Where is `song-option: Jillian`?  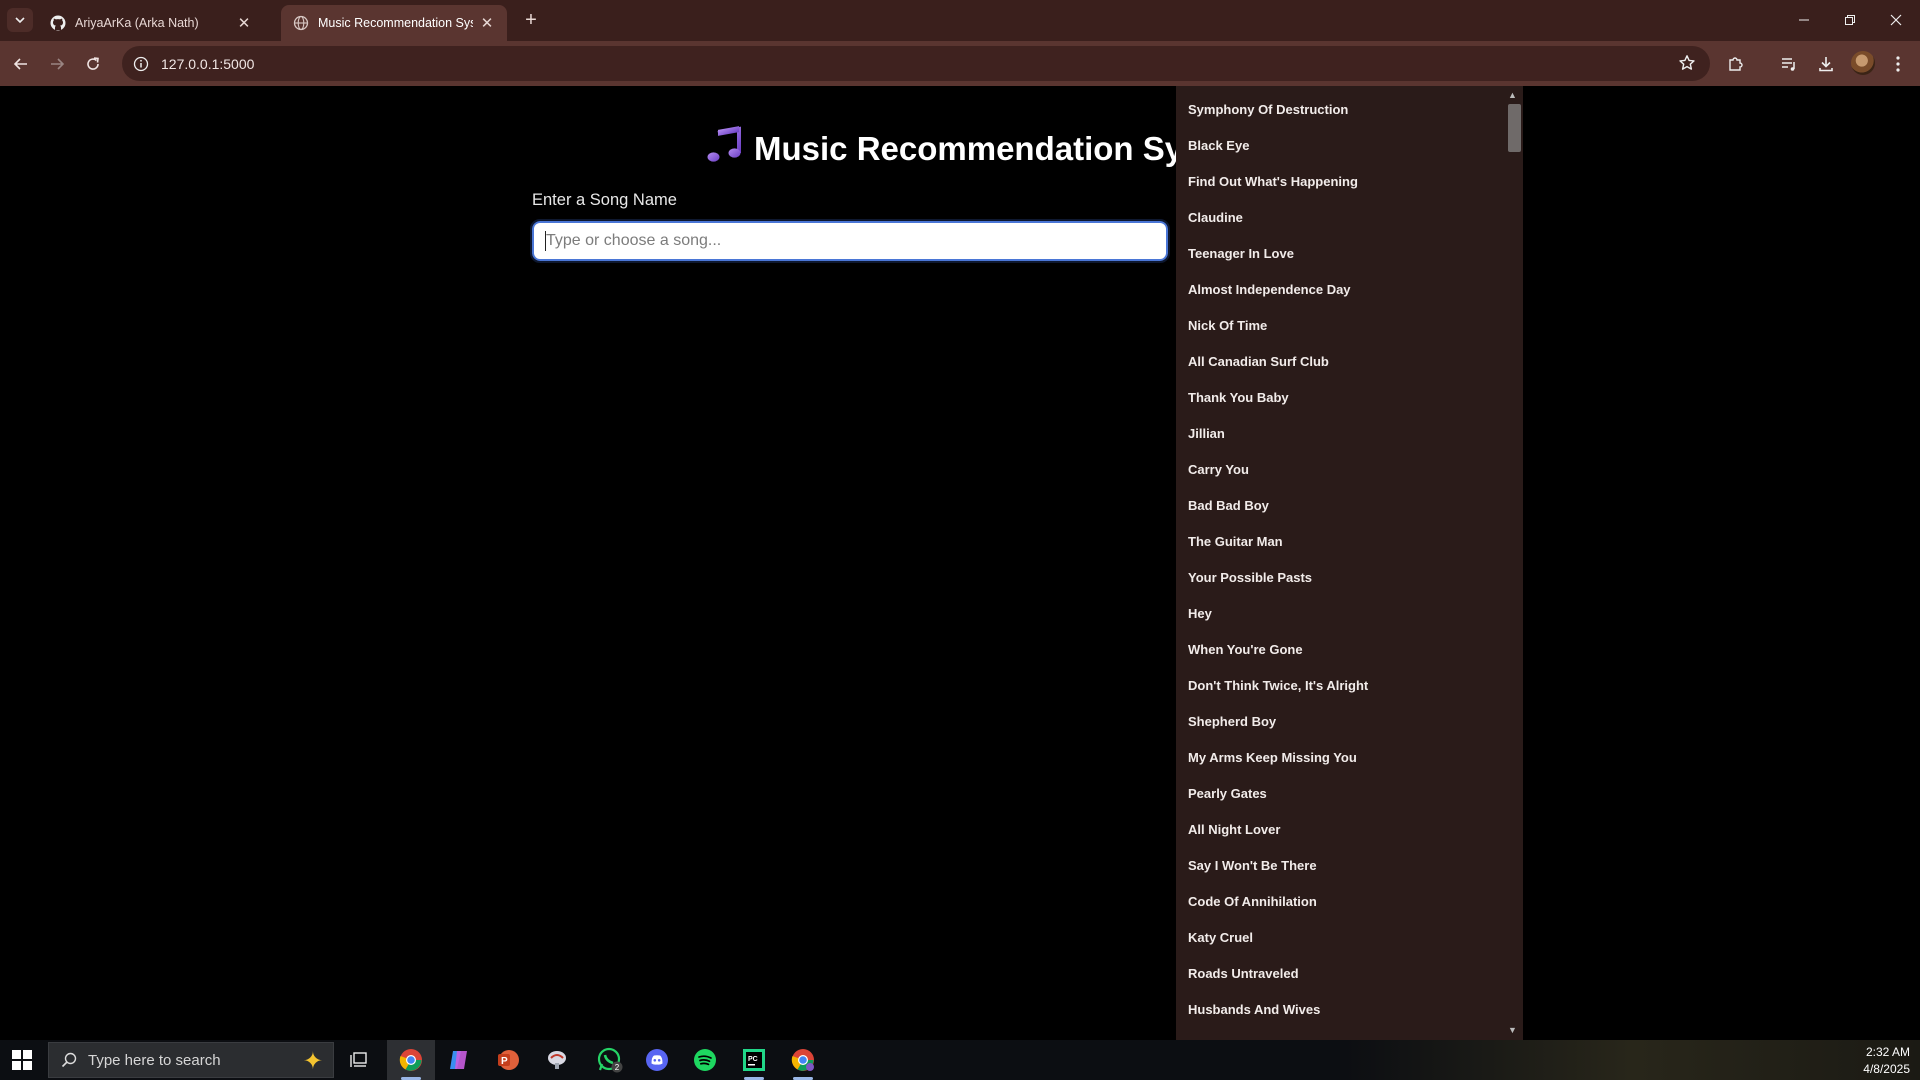
song-option: Jillian is located at coordinates (1349, 434).